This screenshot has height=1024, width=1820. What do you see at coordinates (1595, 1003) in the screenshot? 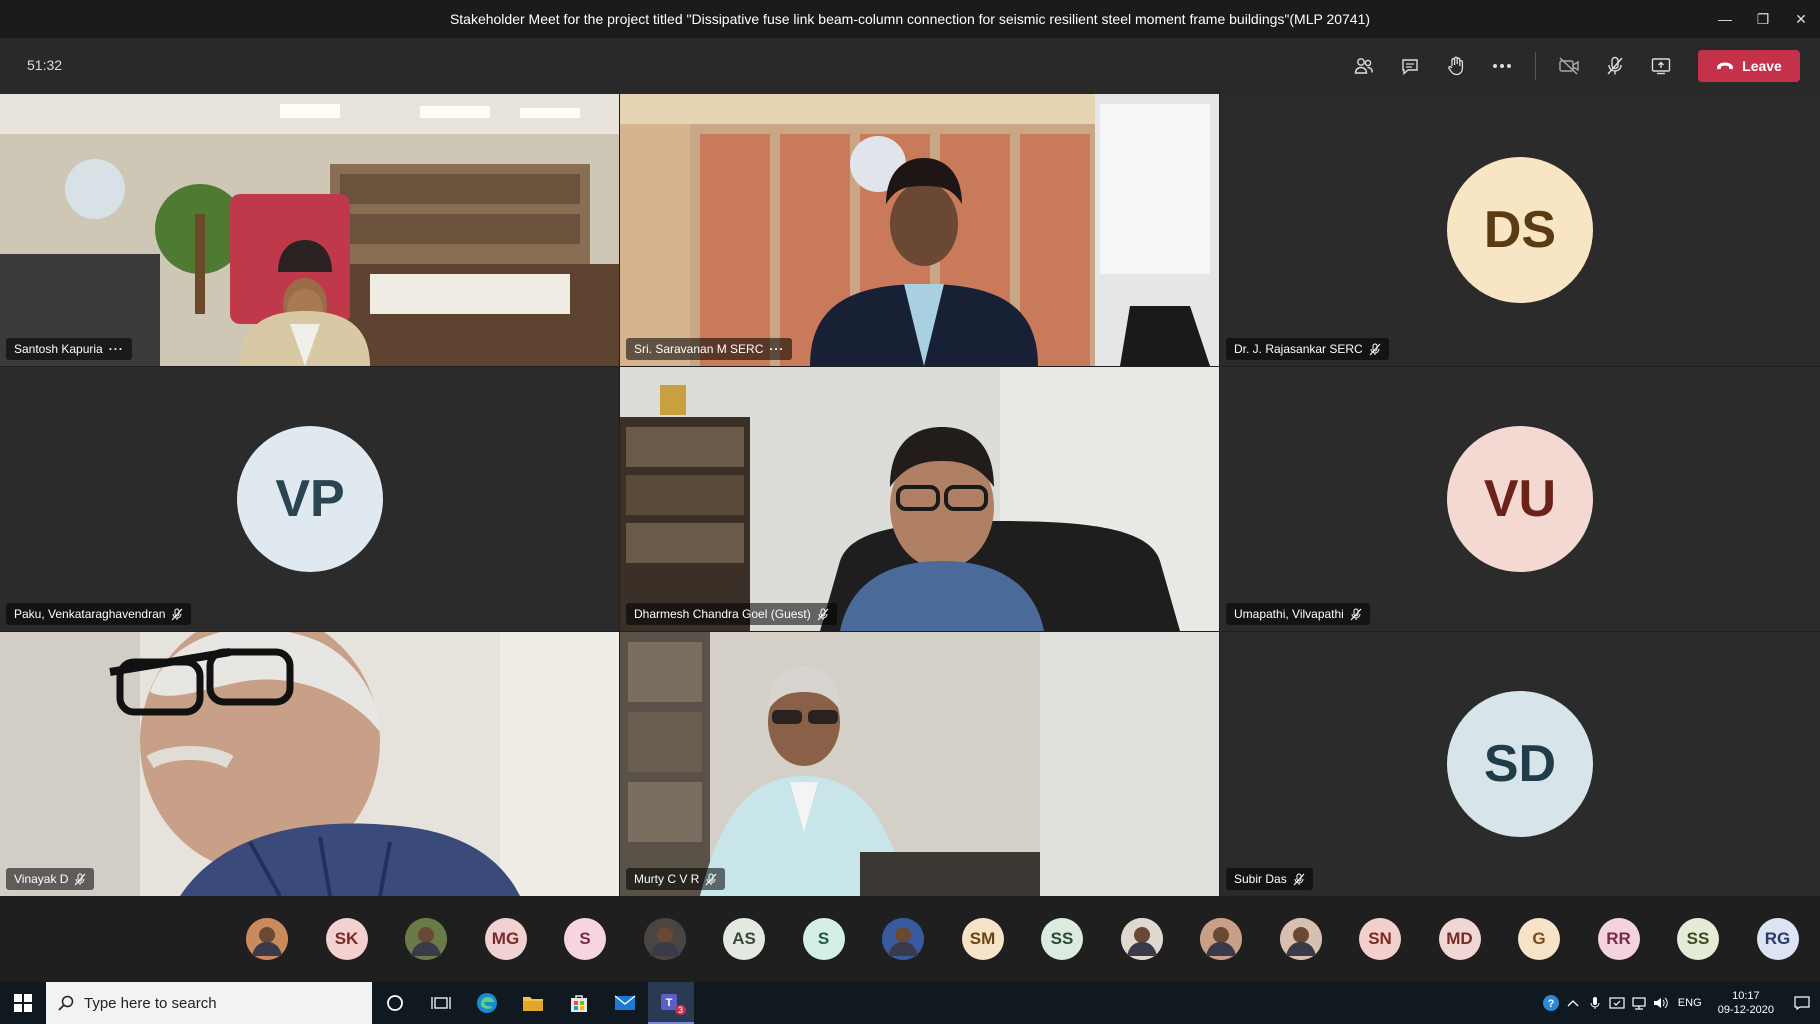
I see `microphone-tray-icon` at bounding box center [1595, 1003].